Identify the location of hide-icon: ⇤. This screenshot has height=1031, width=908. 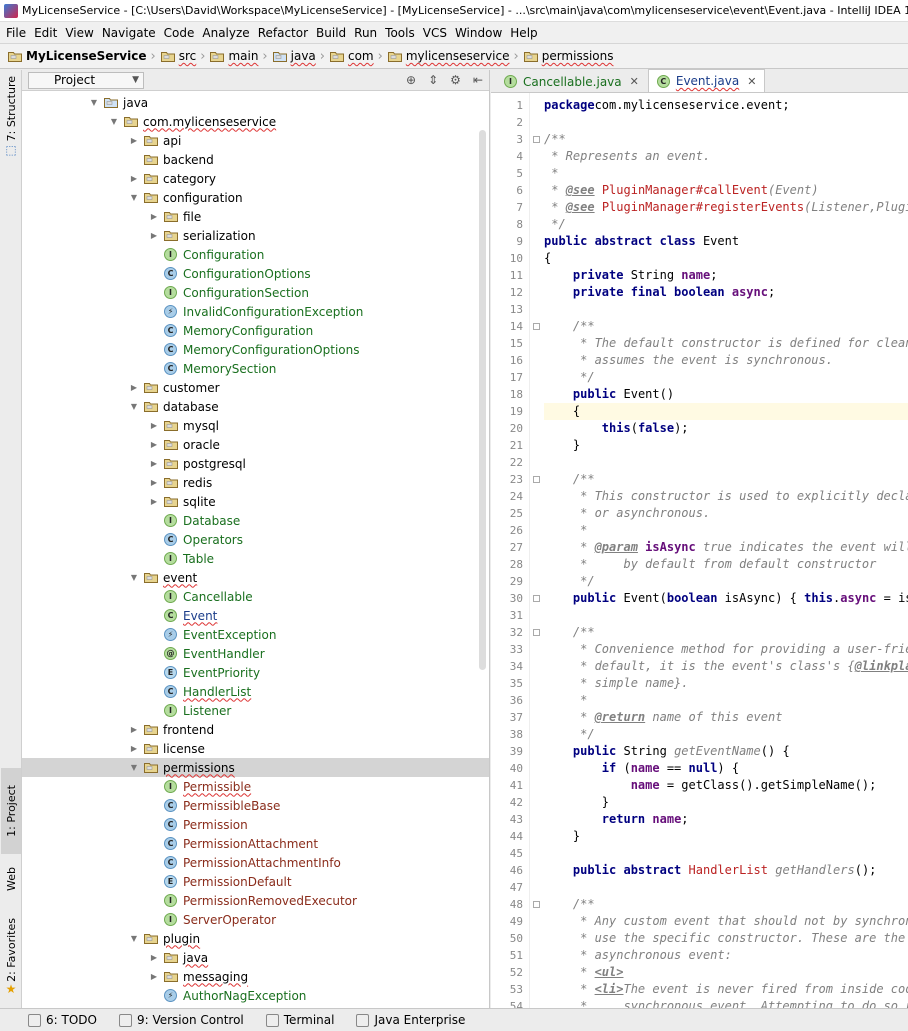
(478, 80).